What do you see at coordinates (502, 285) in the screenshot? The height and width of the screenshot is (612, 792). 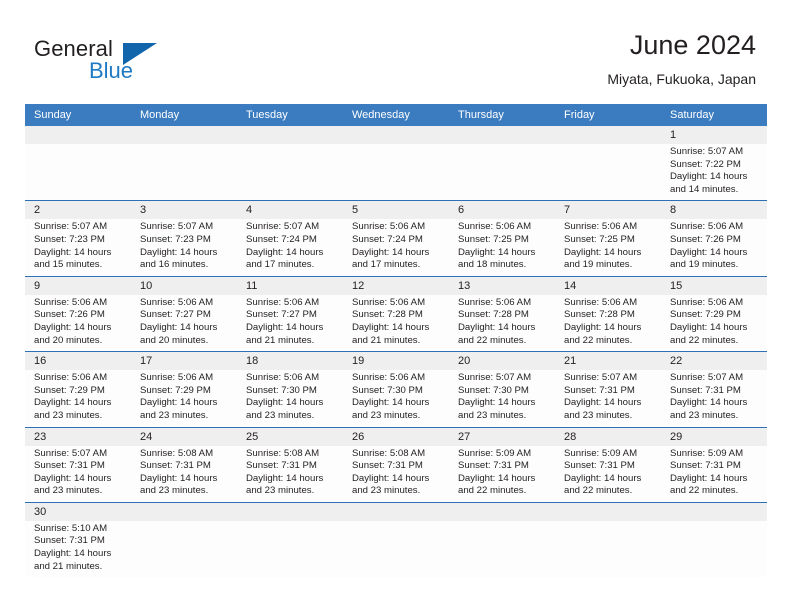 I see `day-number: 13` at bounding box center [502, 285].